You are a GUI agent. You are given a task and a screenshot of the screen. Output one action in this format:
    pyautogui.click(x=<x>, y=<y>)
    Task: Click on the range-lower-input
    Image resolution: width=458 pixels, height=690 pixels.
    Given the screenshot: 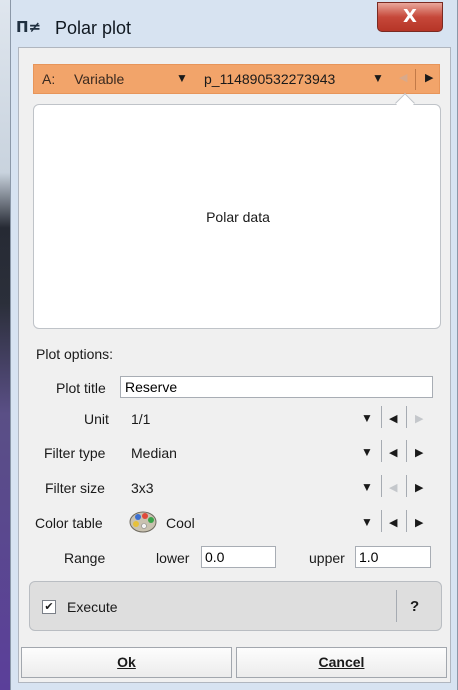 What is the action you would take?
    pyautogui.click(x=238, y=557)
    